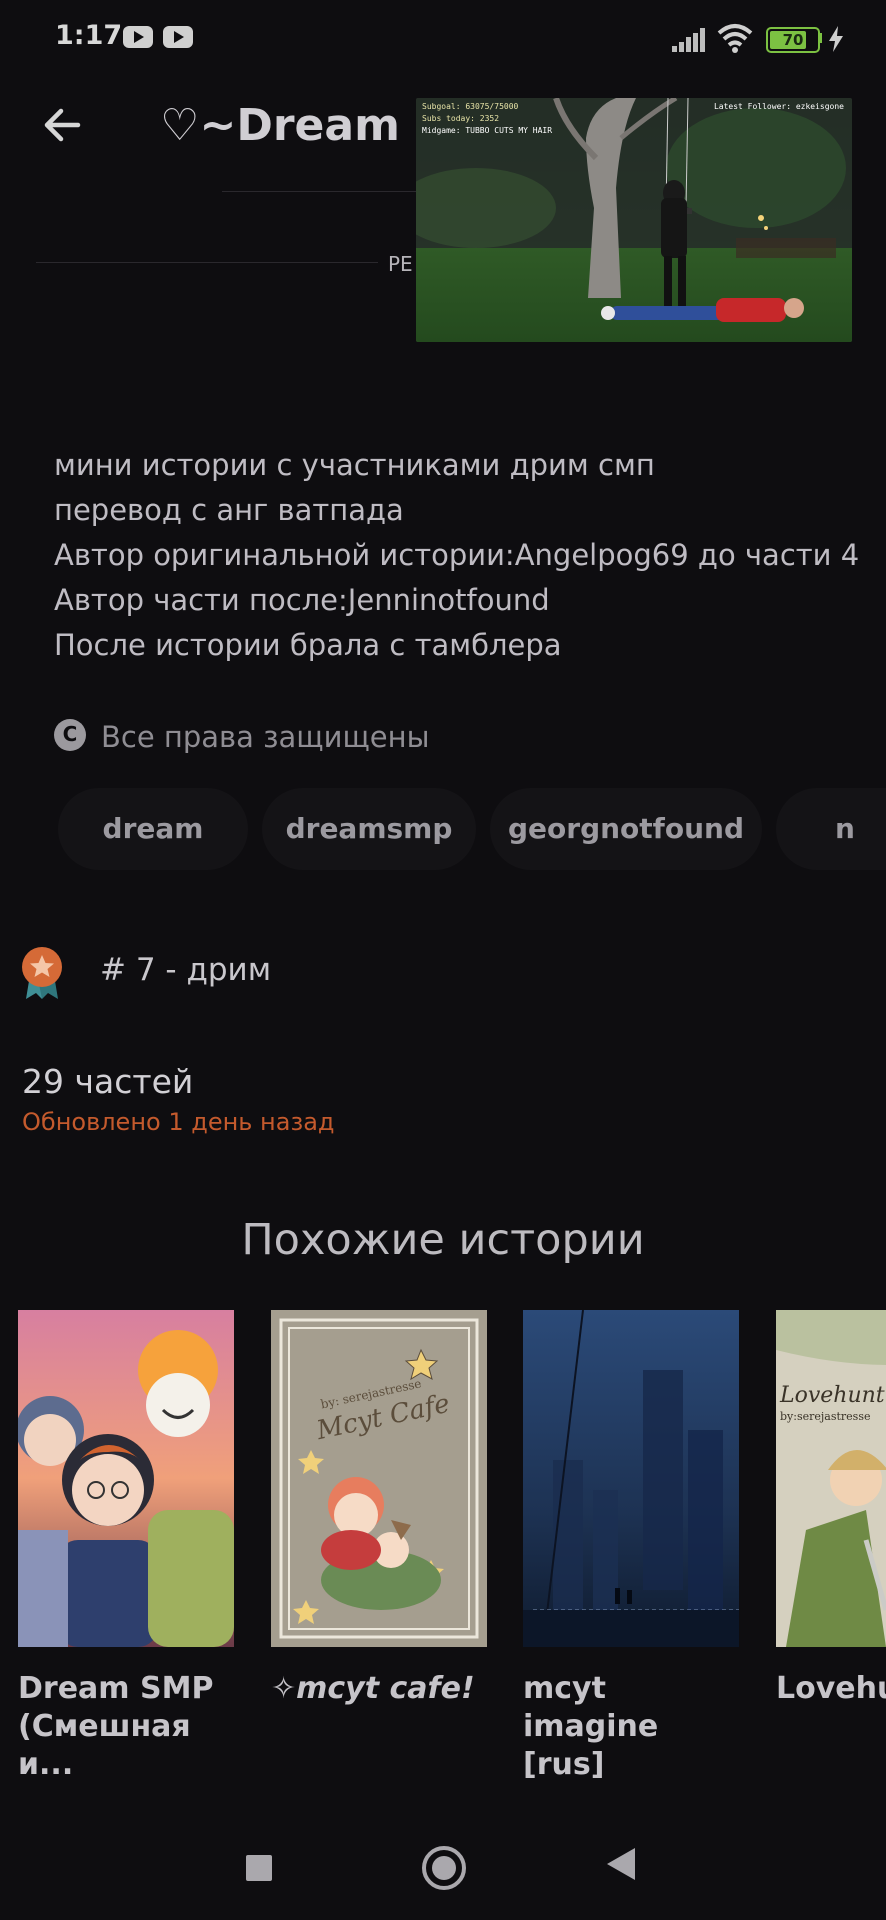  I want to click on overlay-latest-follower: Latest Follower: ezkeisgone, so click(778, 106).